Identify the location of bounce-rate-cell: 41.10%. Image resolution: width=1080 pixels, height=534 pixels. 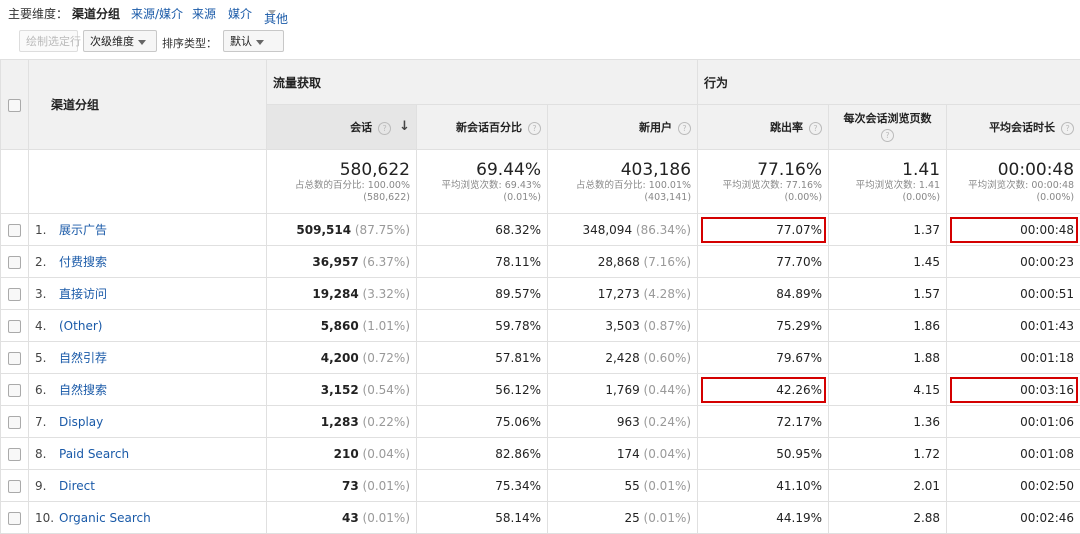
(763, 485).